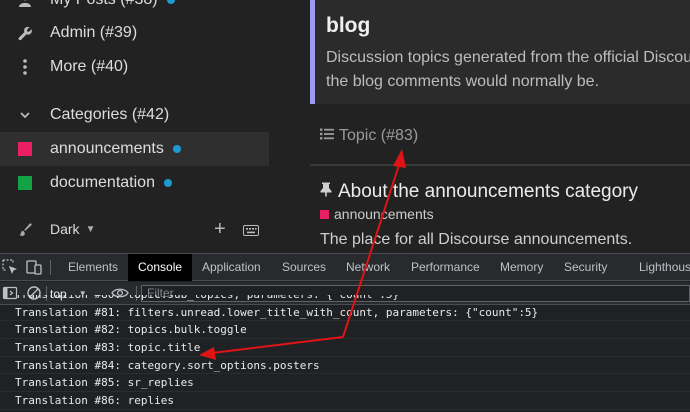 Image resolution: width=690 pixels, height=412 pixels. What do you see at coordinates (94, 32) in the screenshot?
I see `sidebar-item-label: Admin (#39)` at bounding box center [94, 32].